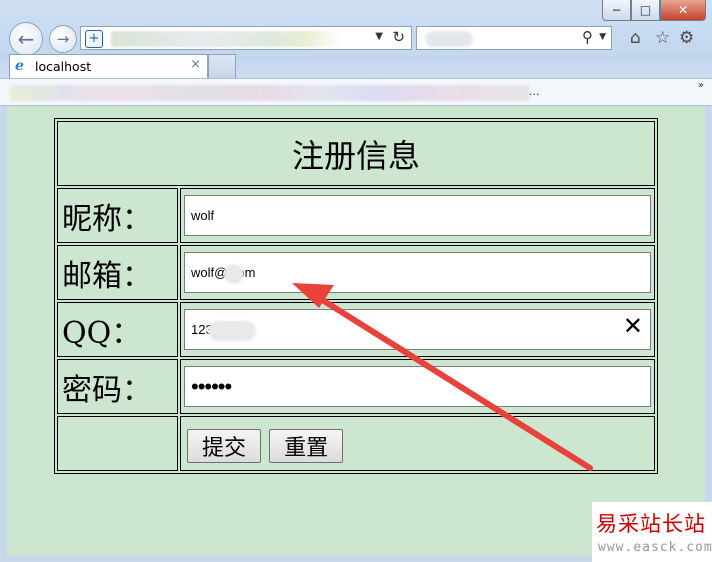 This screenshot has width=712, height=562. I want to click on maximize-button: □, so click(645, 10).